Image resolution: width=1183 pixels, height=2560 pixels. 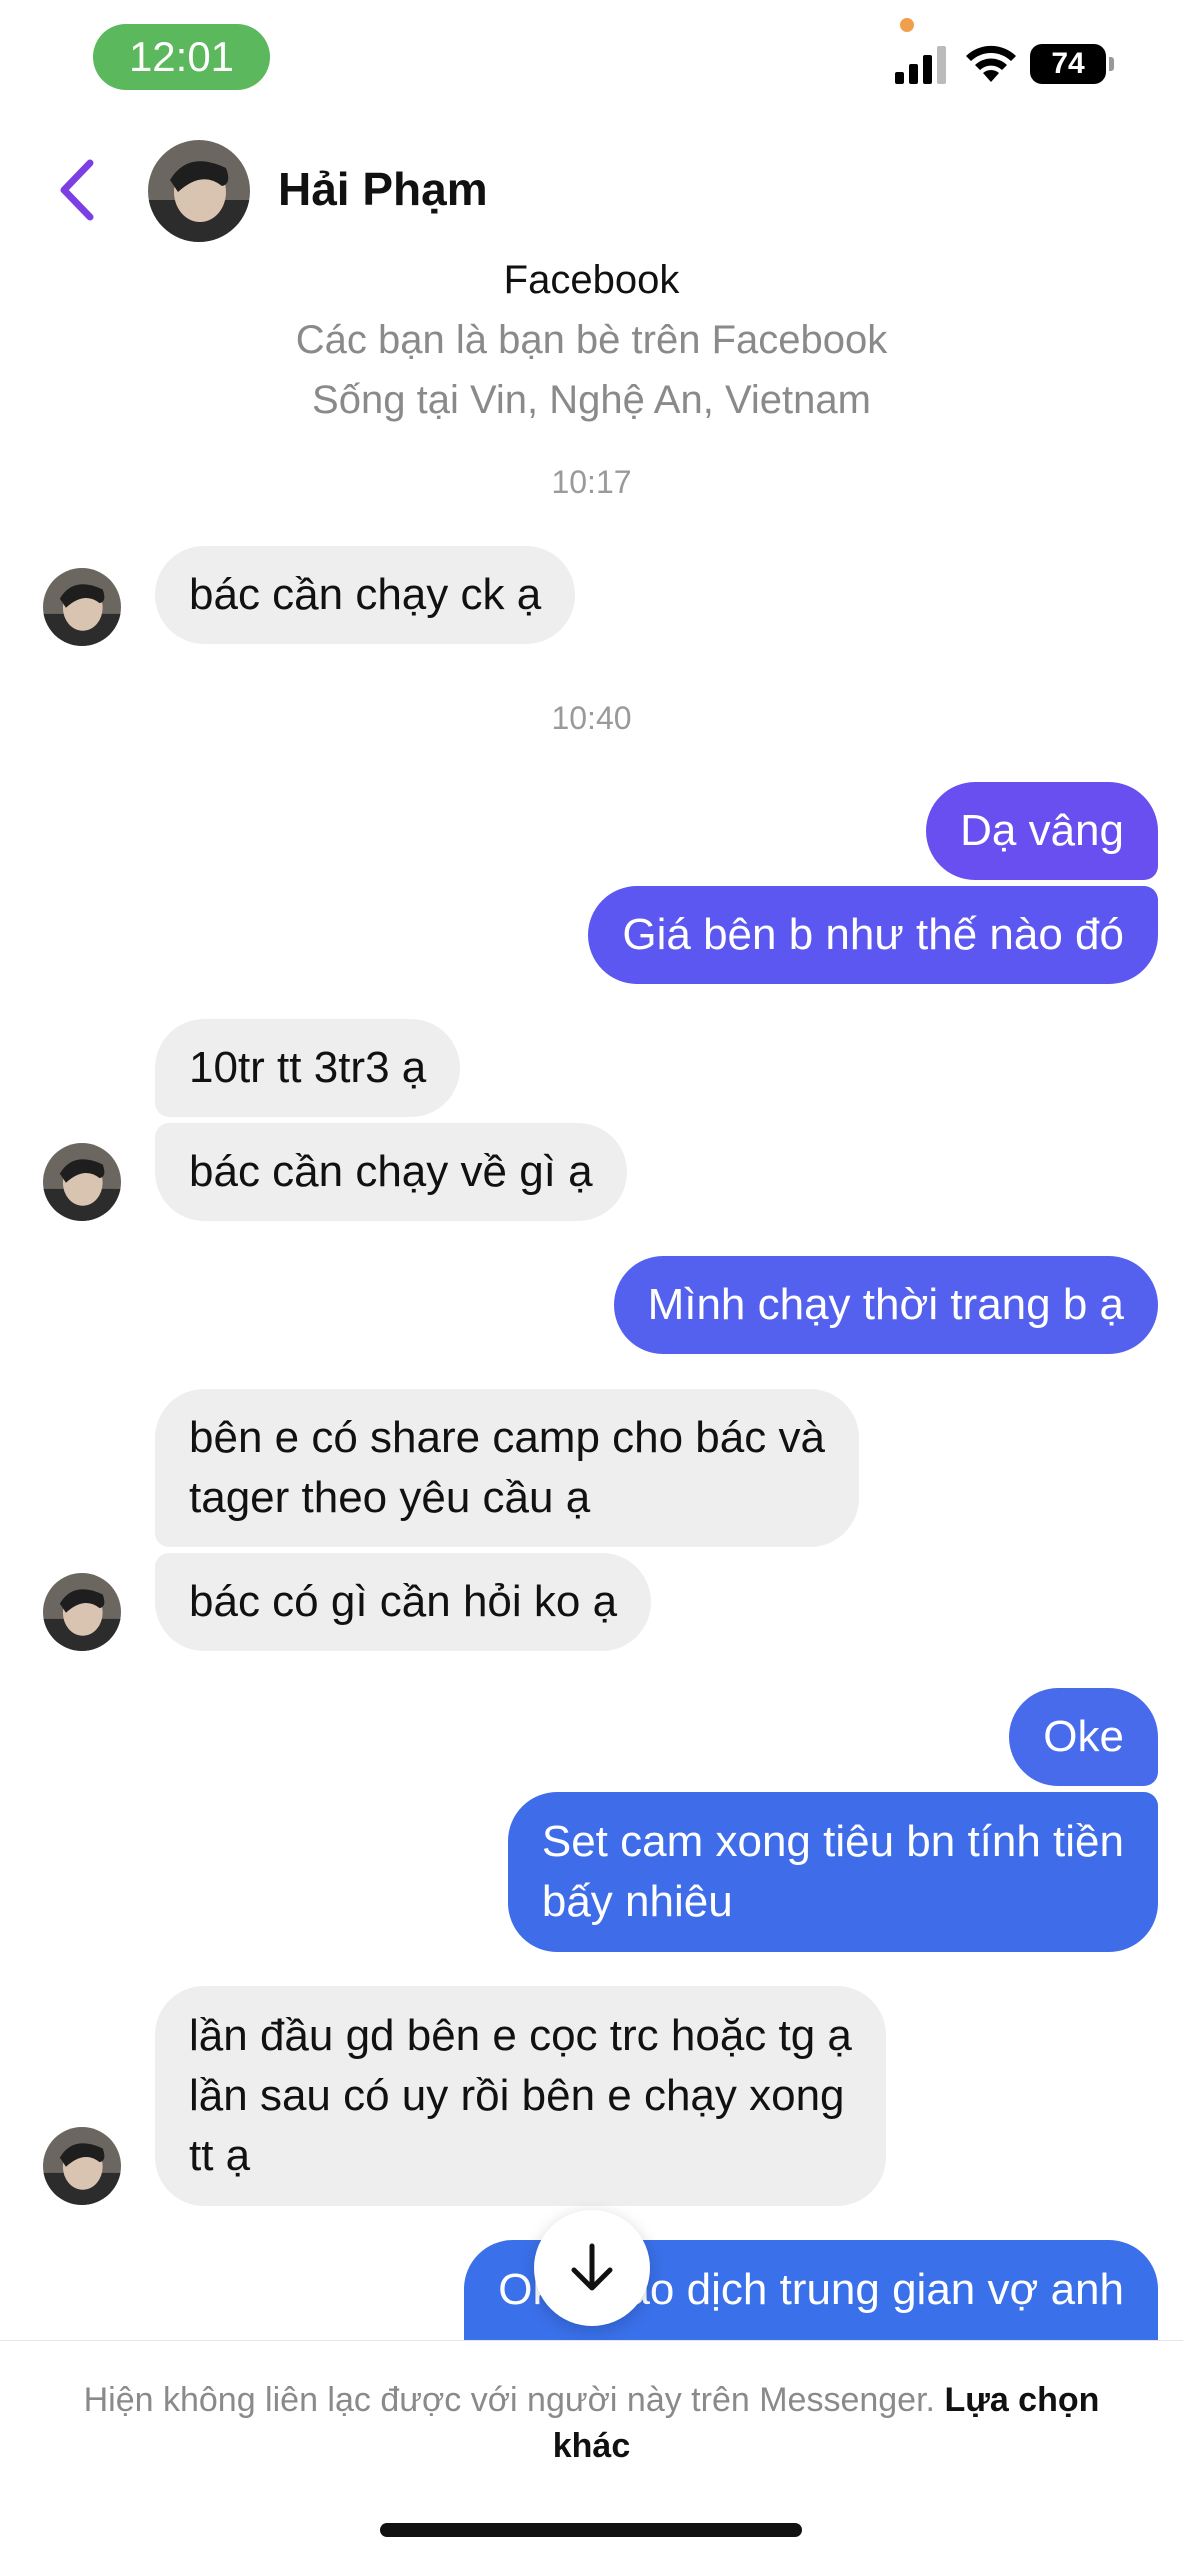 What do you see at coordinates (181, 57) in the screenshot?
I see `status-time: 12:01` at bounding box center [181, 57].